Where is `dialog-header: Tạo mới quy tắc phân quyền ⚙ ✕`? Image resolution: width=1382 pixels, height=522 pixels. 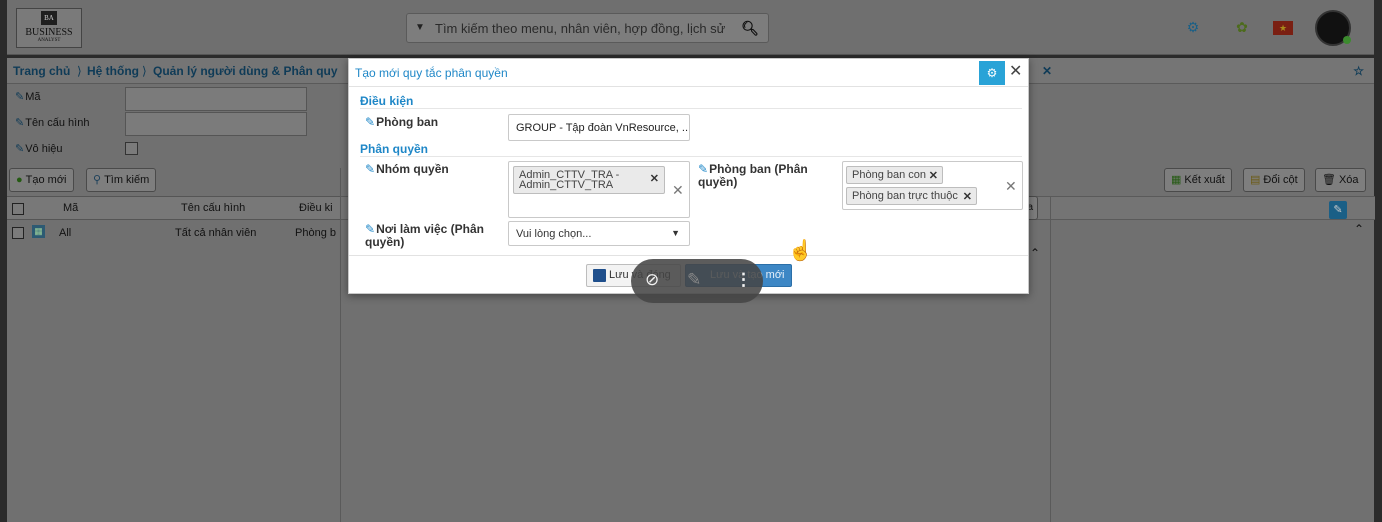 dialog-header: Tạo mới quy tắc phân quyền ⚙ ✕ is located at coordinates (688, 73).